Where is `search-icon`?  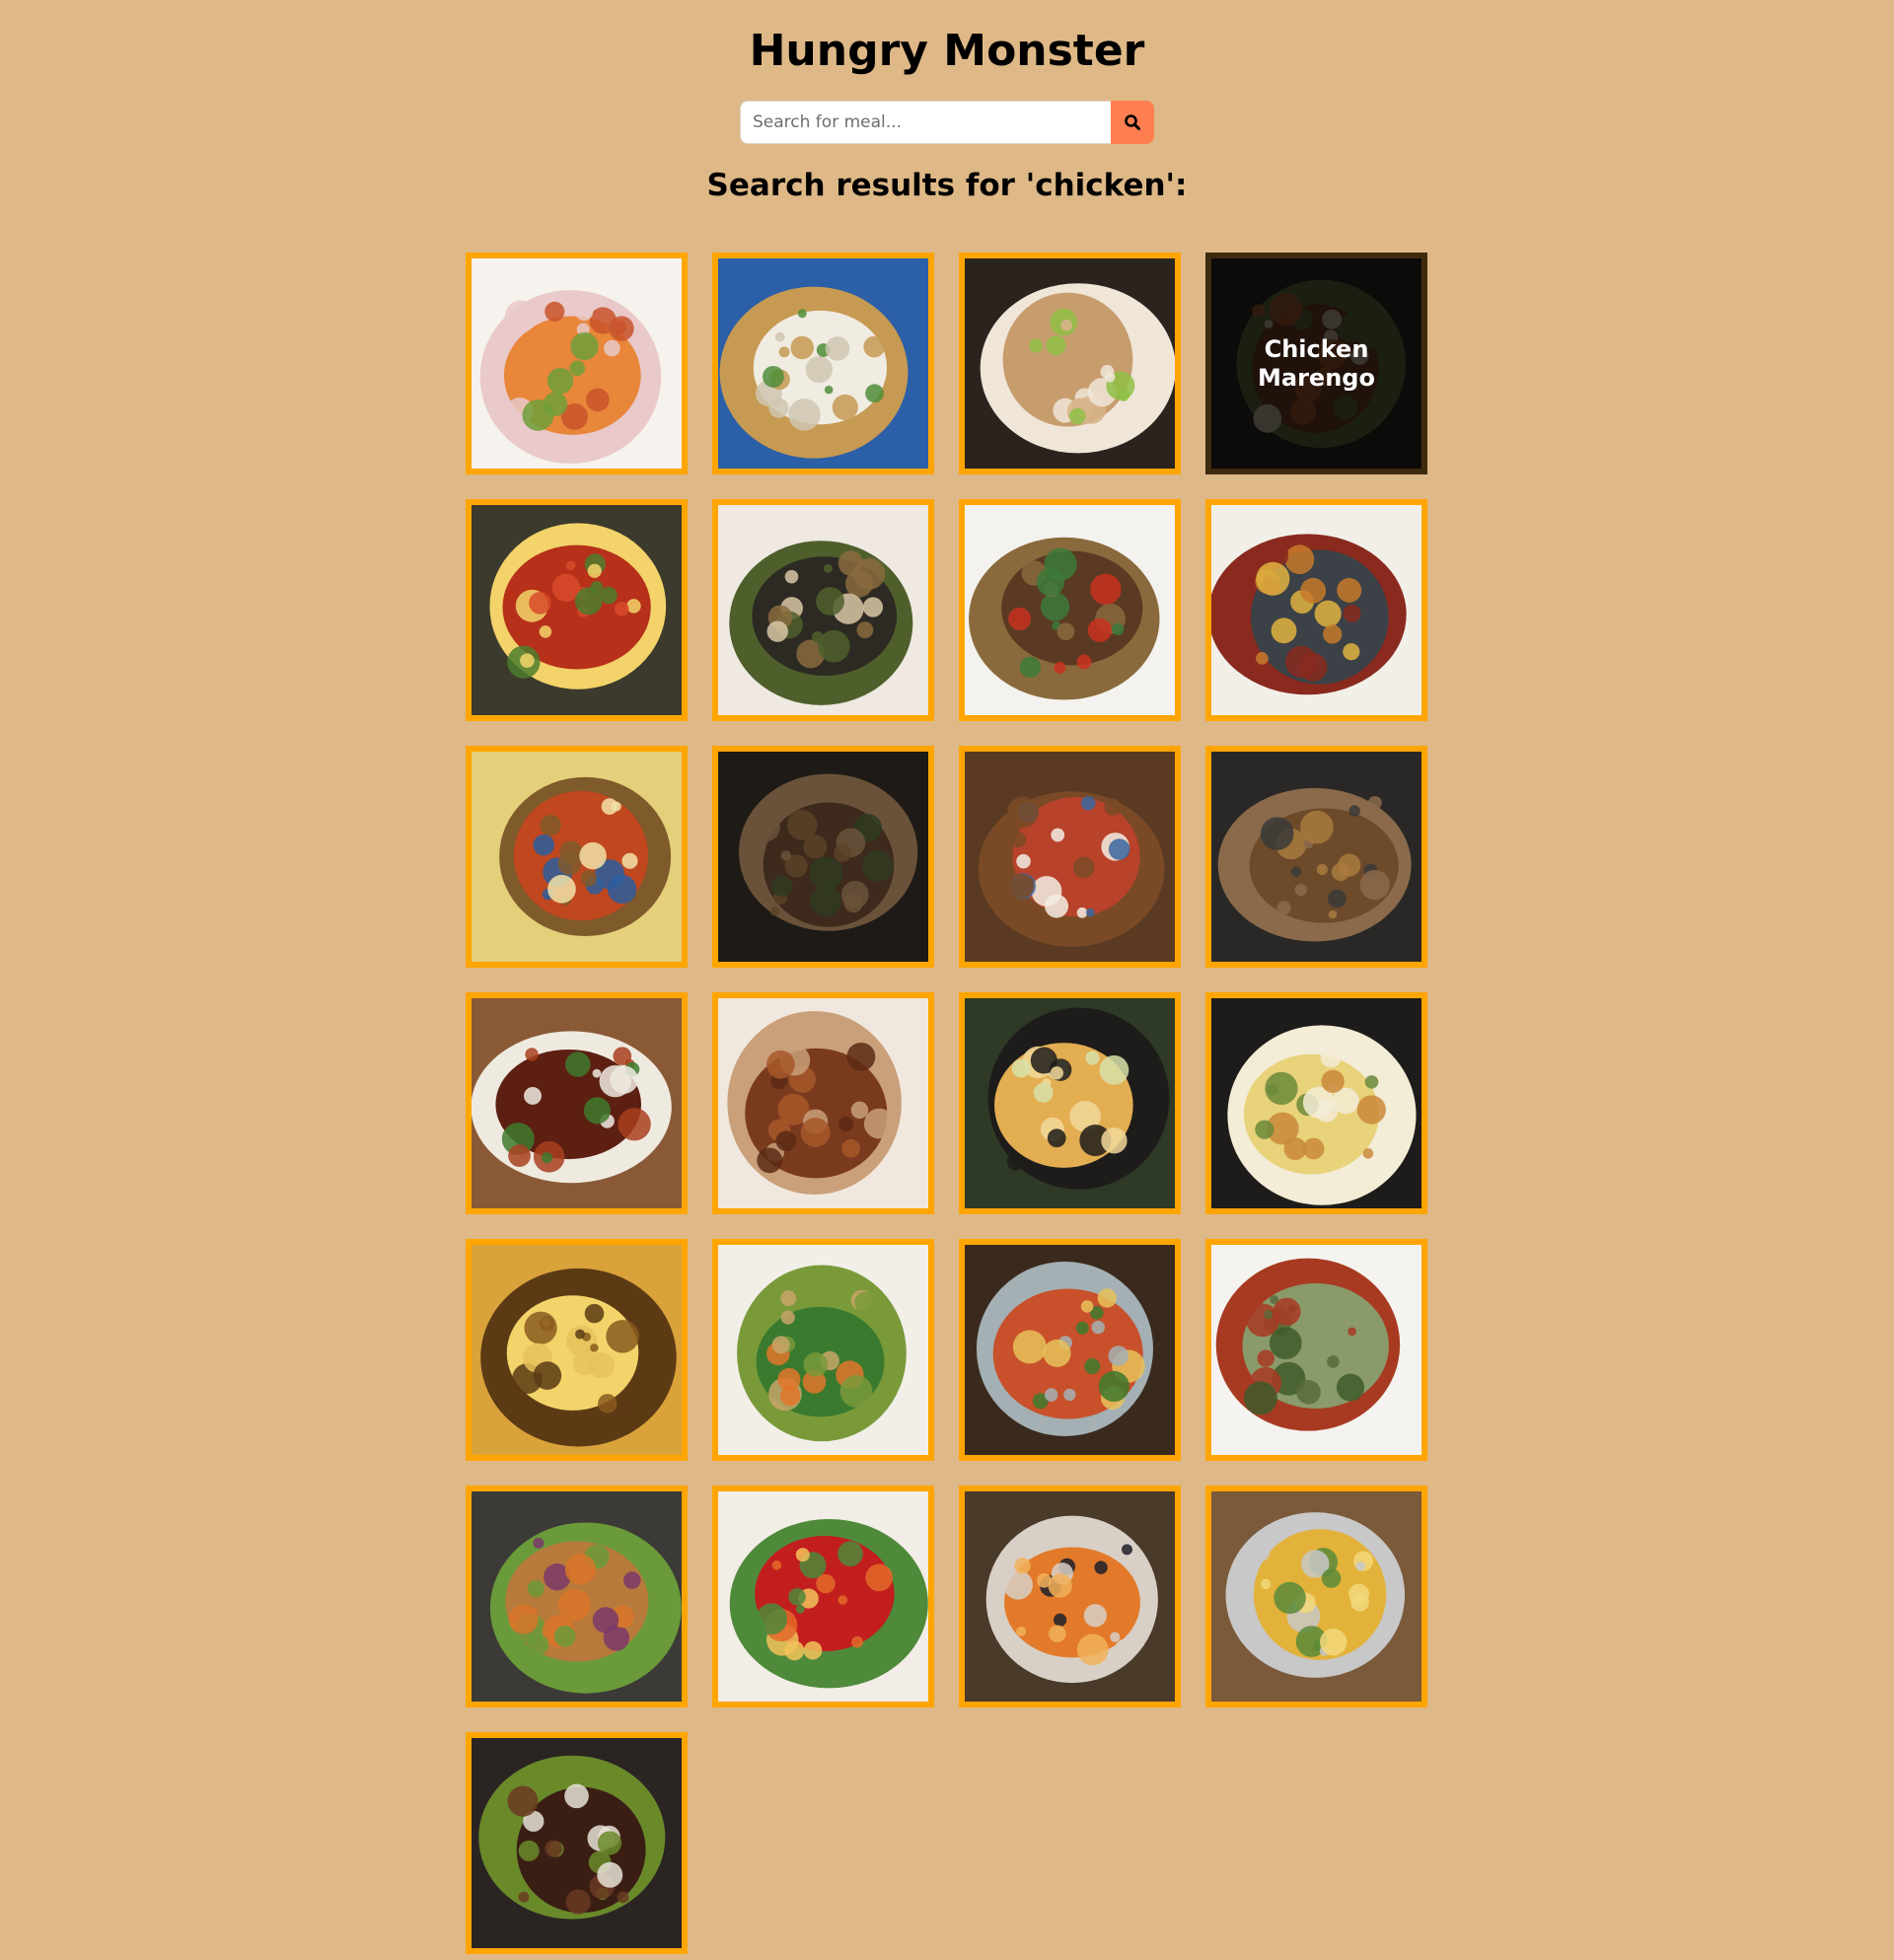
search-icon is located at coordinates (1132, 122).